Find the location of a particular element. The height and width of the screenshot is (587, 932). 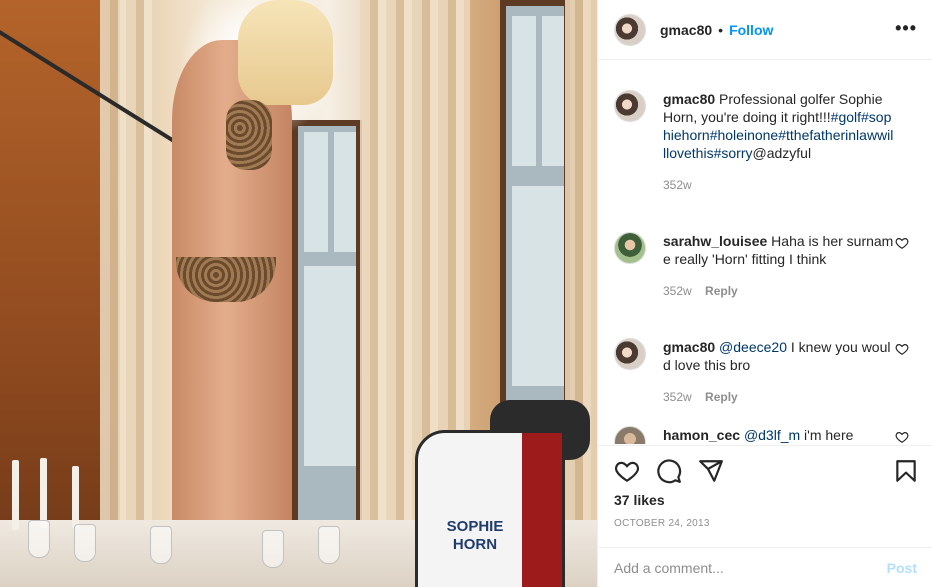

comment-input is located at coordinates (750, 567).